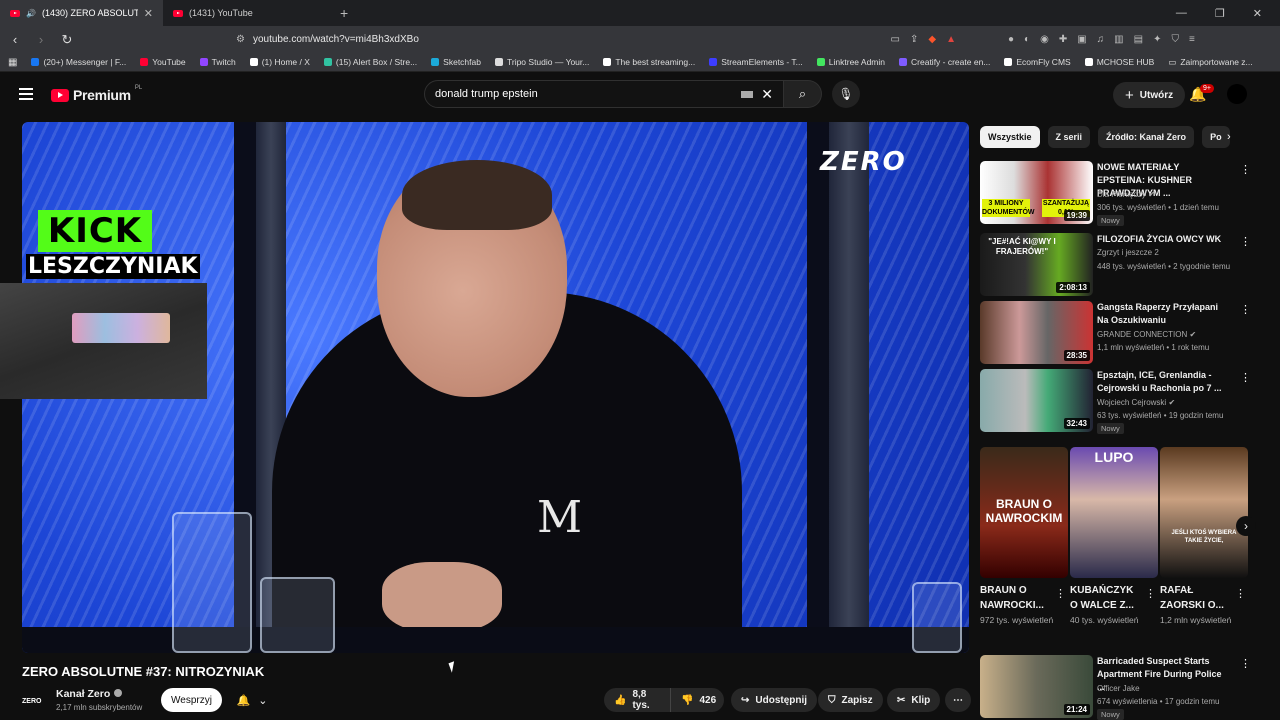  Describe the element at coordinates (1237, 94) in the screenshot. I see `avatar` at that location.